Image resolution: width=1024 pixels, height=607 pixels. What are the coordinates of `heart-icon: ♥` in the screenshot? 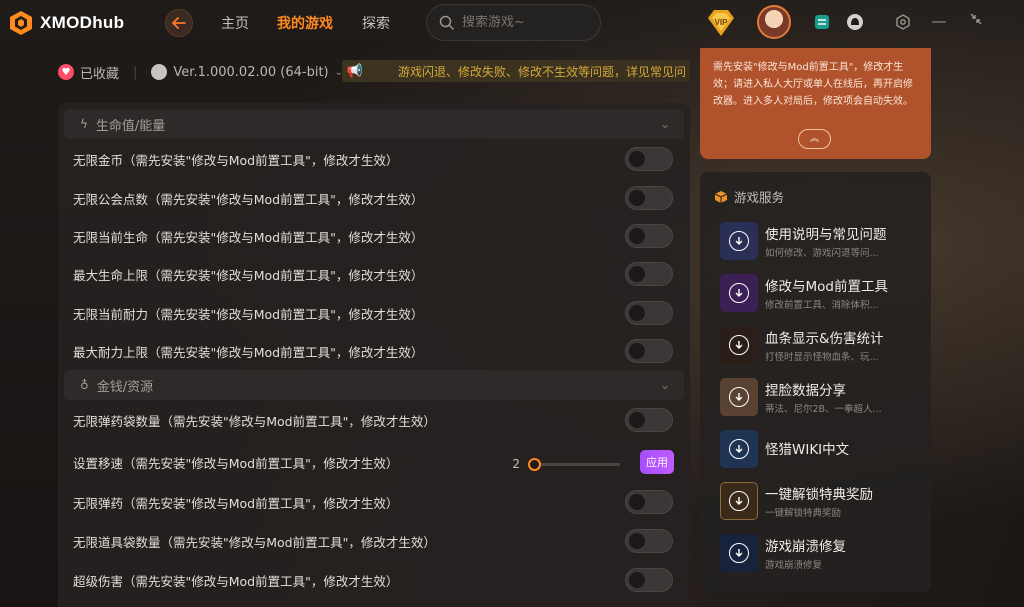 It's located at (66, 72).